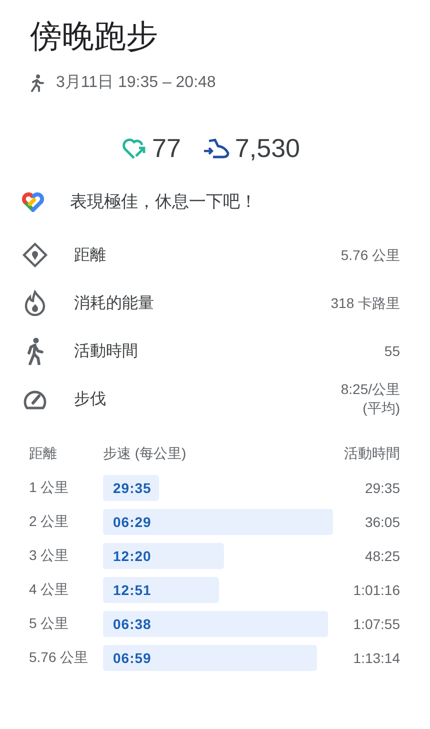  Describe the element at coordinates (132, 488) in the screenshot. I see `pace-value: 29:35` at that location.